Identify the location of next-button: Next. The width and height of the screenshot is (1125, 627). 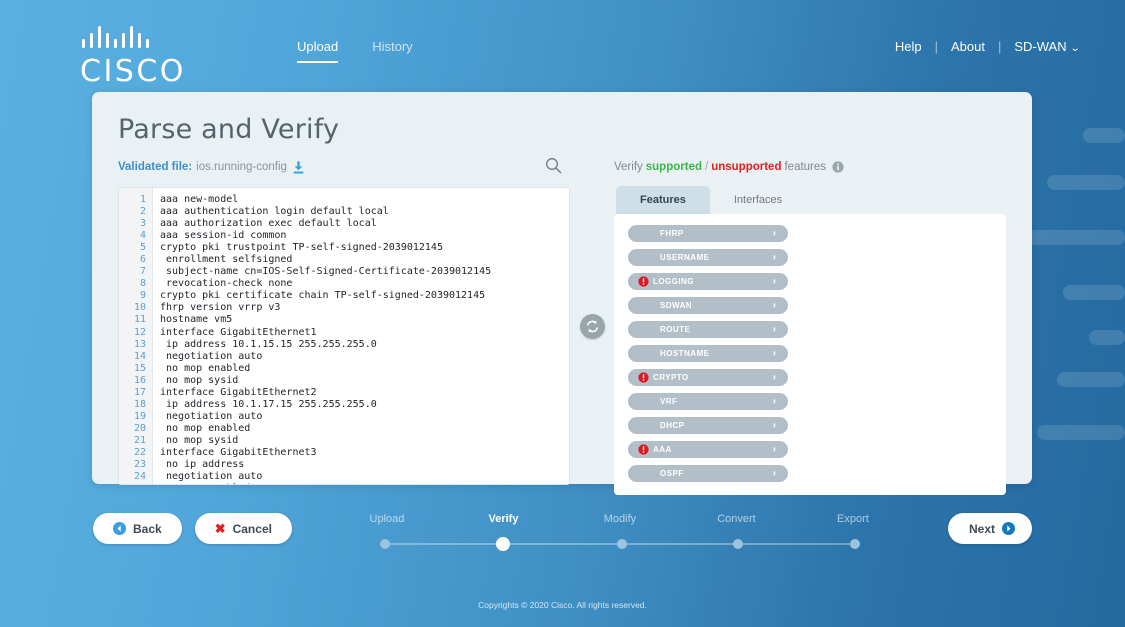
(989, 528).